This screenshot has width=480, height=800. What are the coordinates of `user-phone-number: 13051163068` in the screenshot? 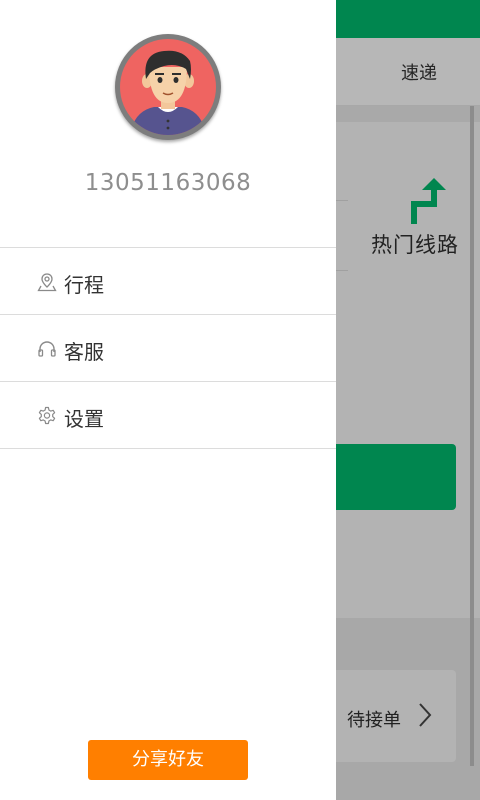 It's located at (168, 183).